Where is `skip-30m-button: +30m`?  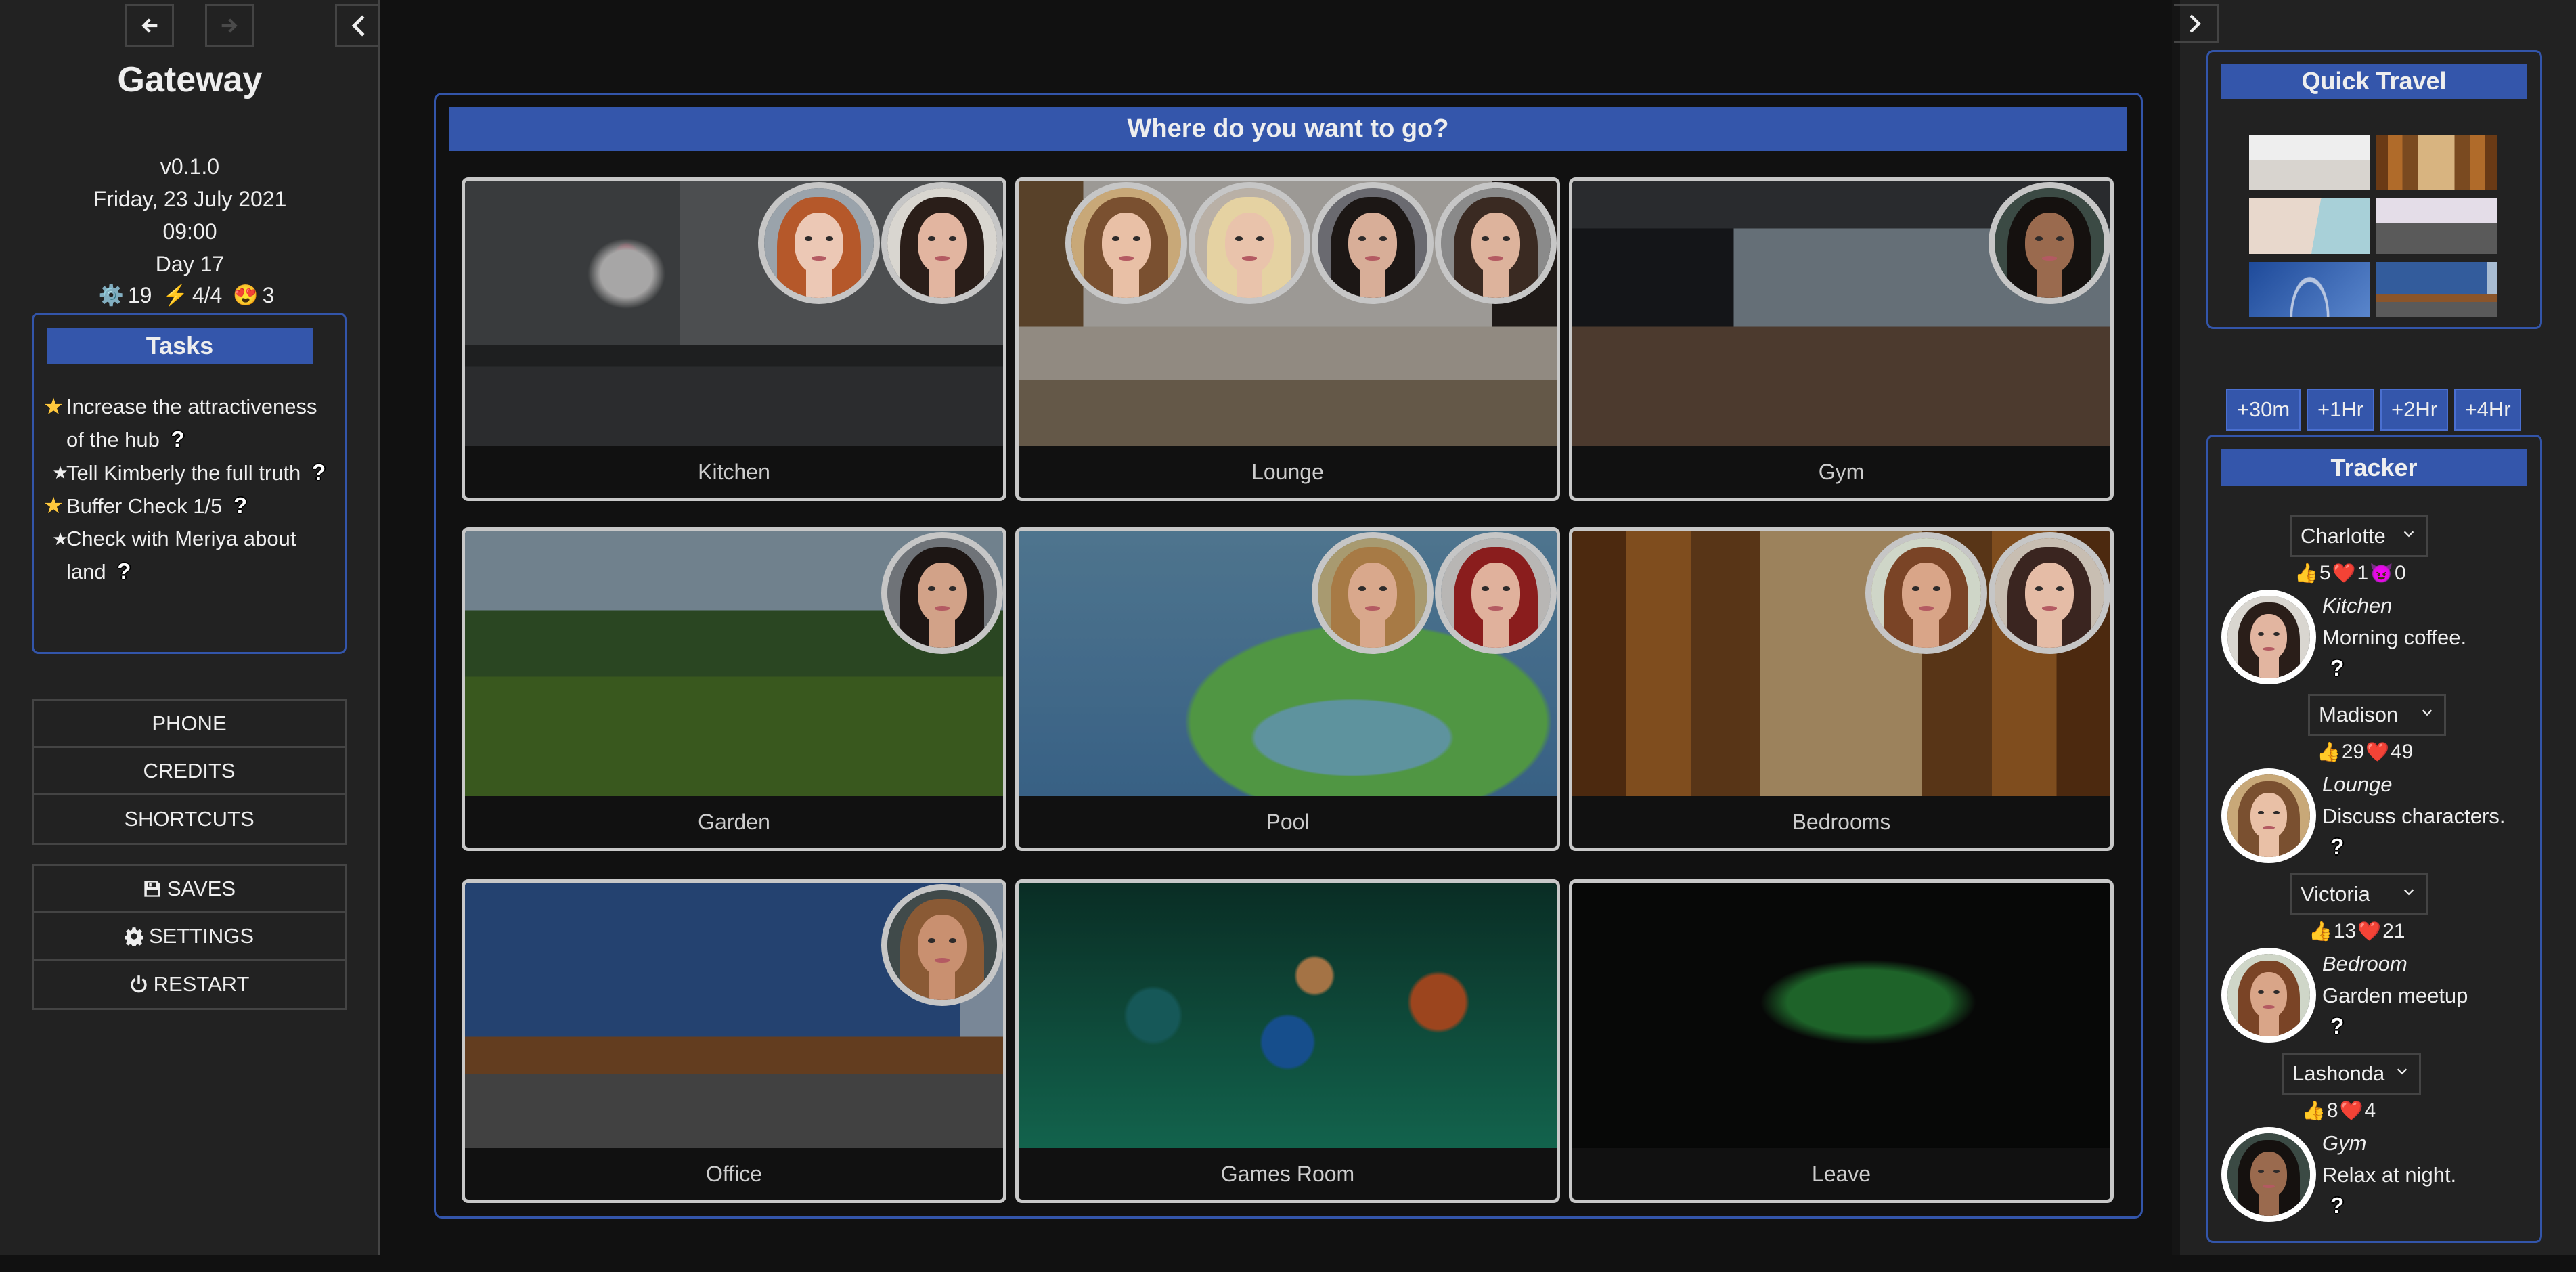 skip-30m-button: +30m is located at coordinates (2263, 410).